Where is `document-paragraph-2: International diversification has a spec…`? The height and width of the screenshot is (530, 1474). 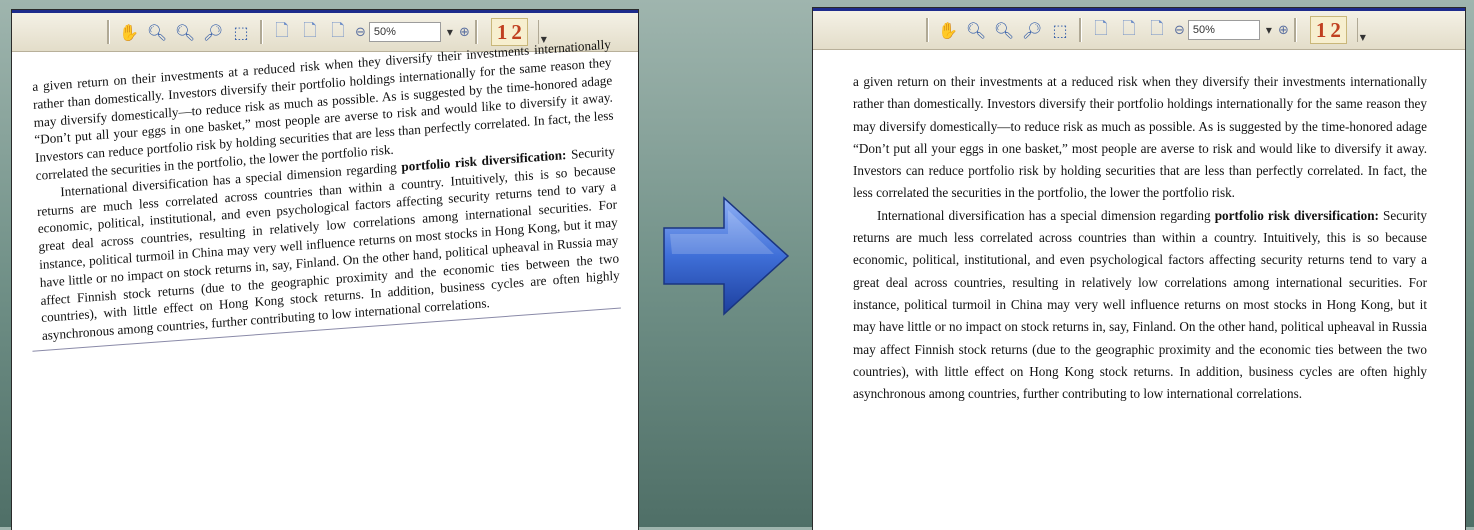 document-paragraph-2: International diversification has a spec… is located at coordinates (1140, 305).